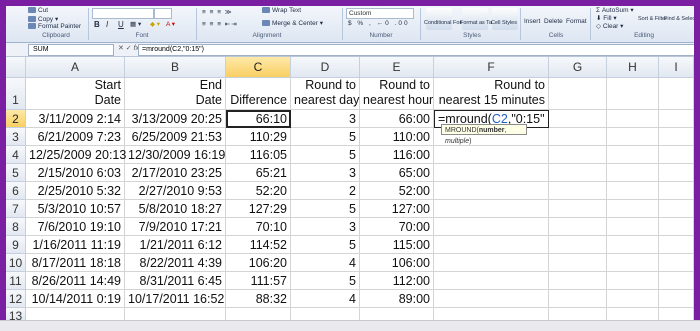  Describe the element at coordinates (16, 209) in the screenshot. I see `row-header: 7` at that location.